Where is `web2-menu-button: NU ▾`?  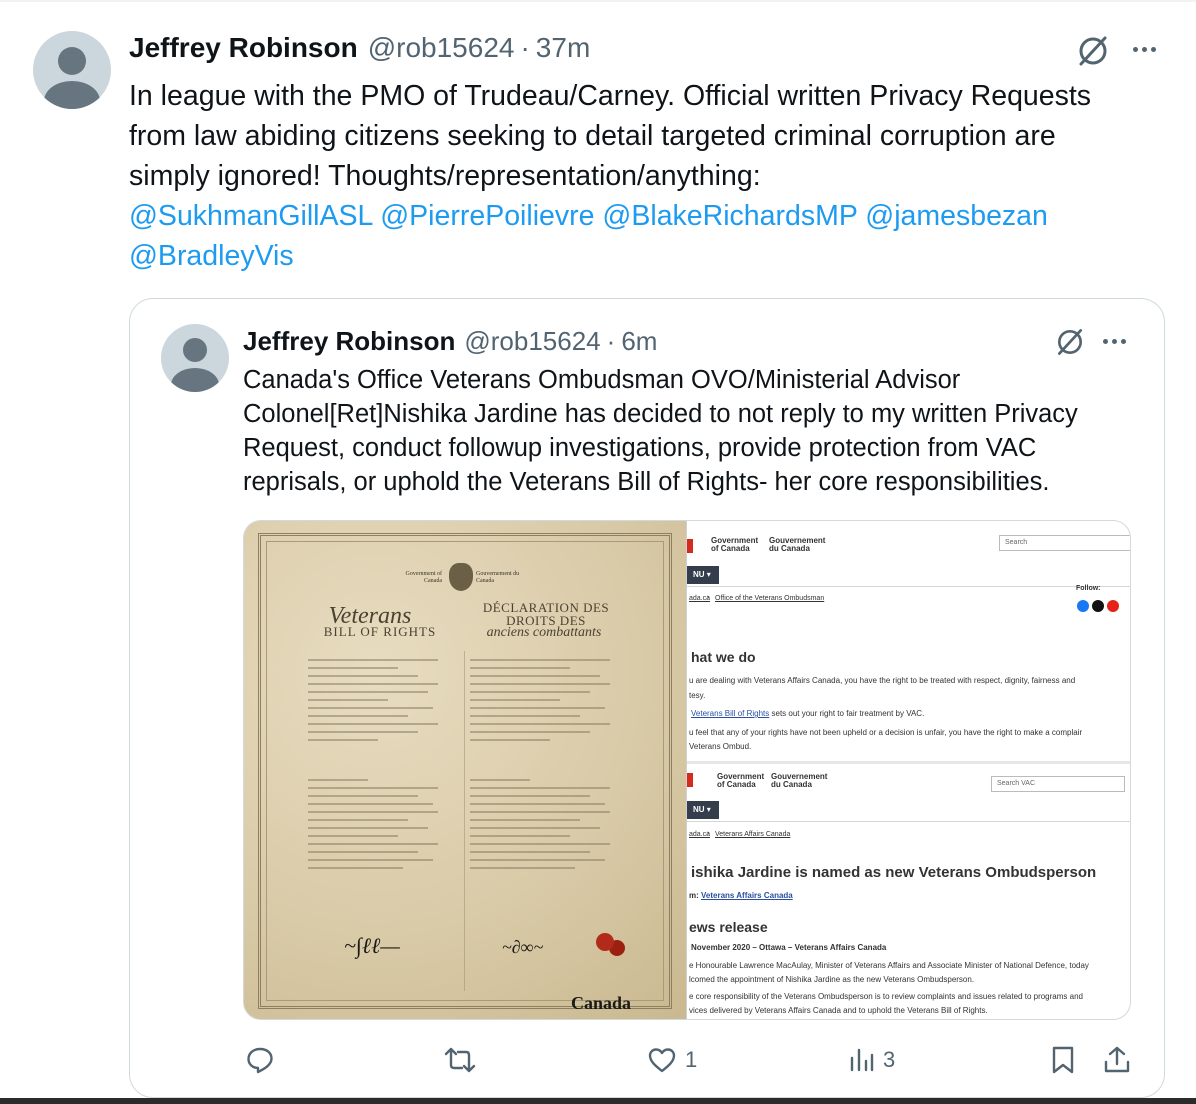 web2-menu-button: NU ▾ is located at coordinates (703, 810).